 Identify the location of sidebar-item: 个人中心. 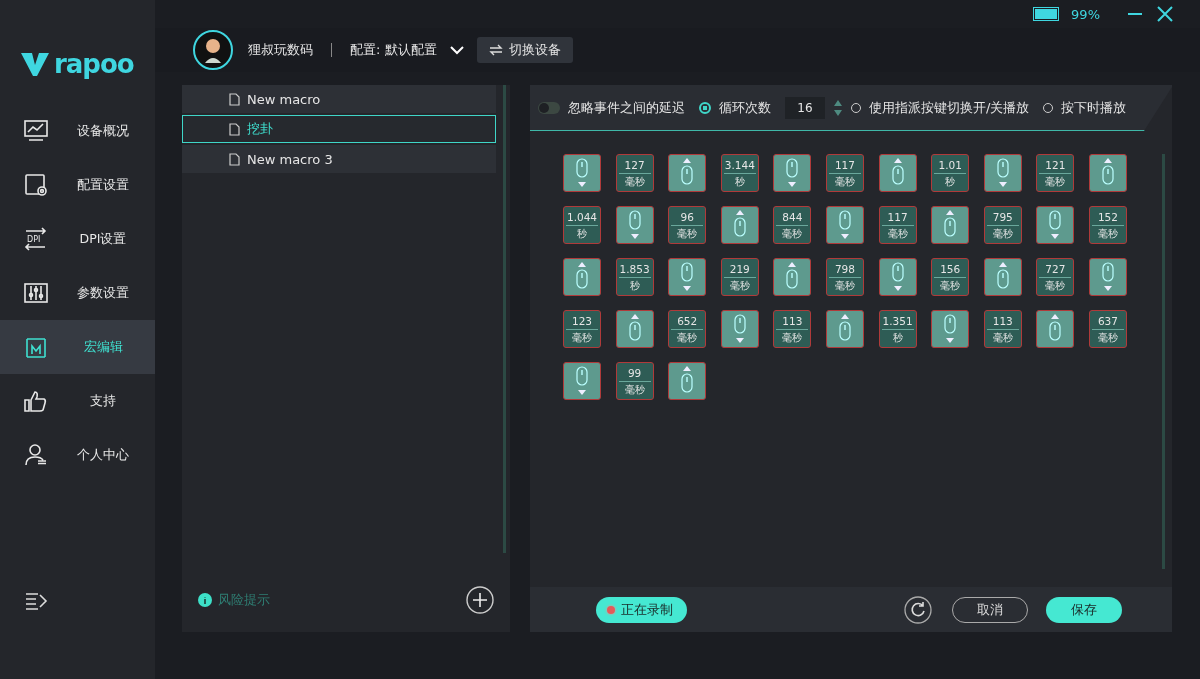
(77, 455).